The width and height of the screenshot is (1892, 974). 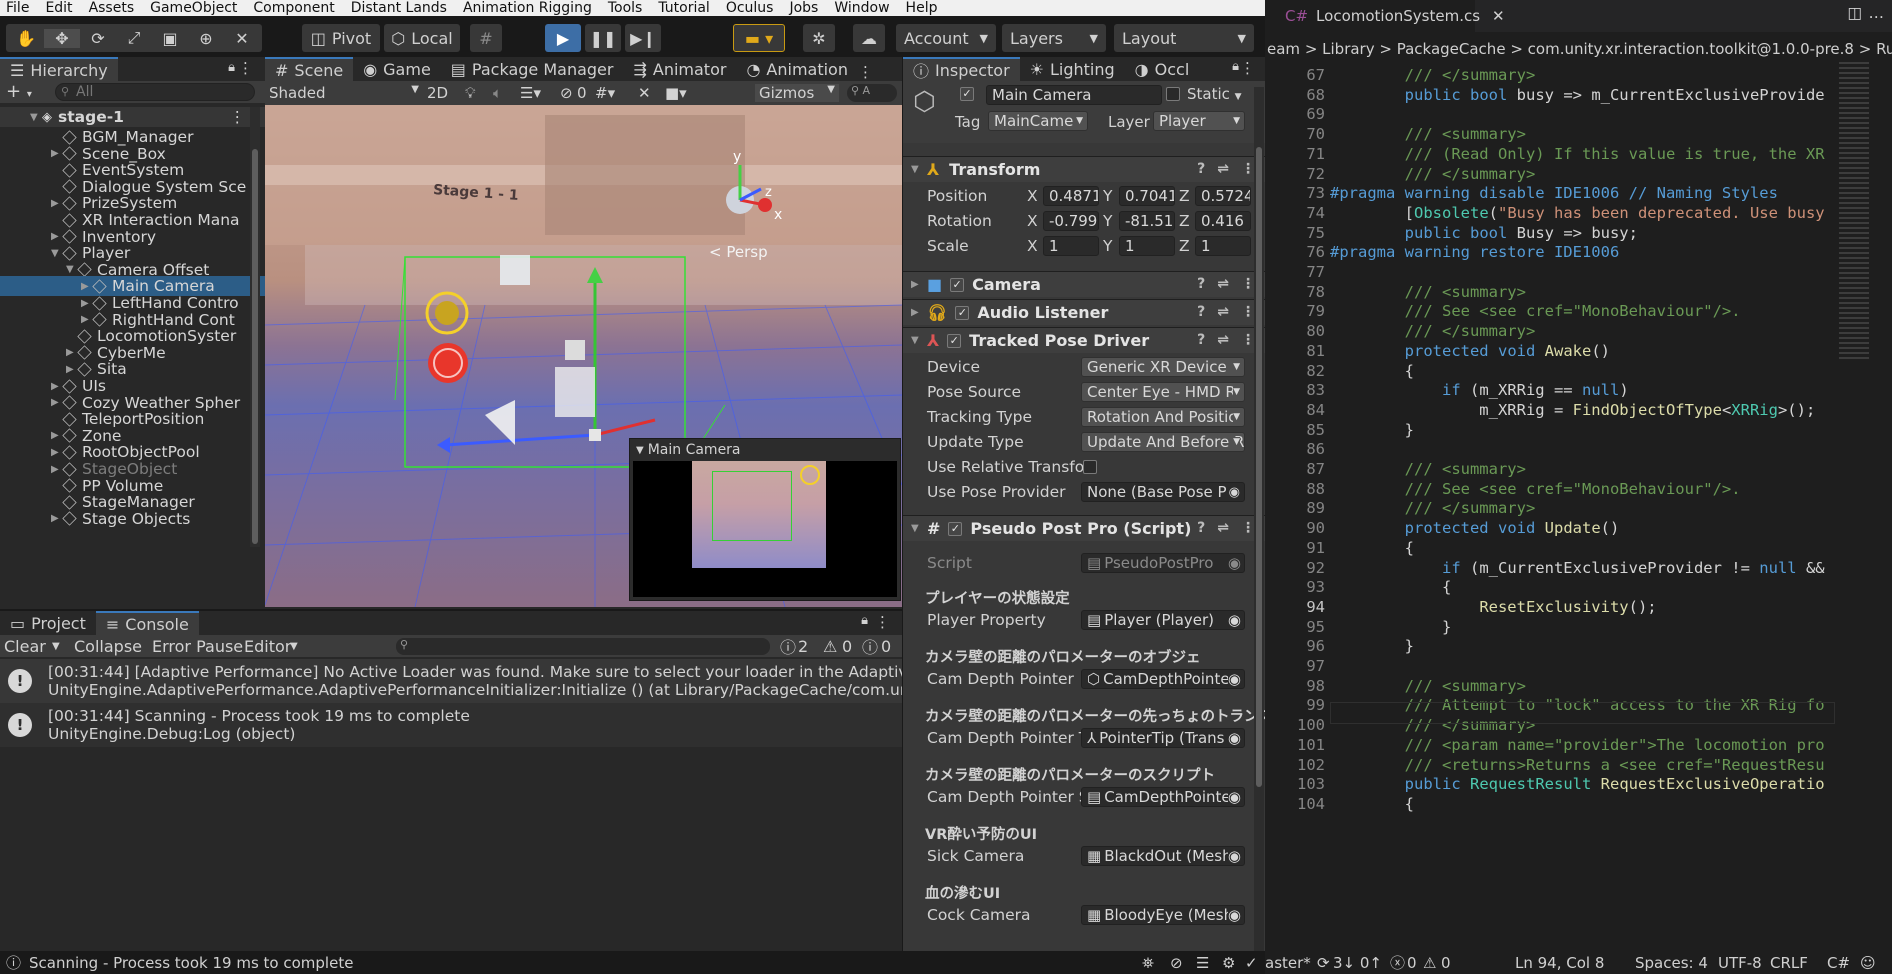 I want to click on layer-dropdown: Player ▼, so click(x=1199, y=121).